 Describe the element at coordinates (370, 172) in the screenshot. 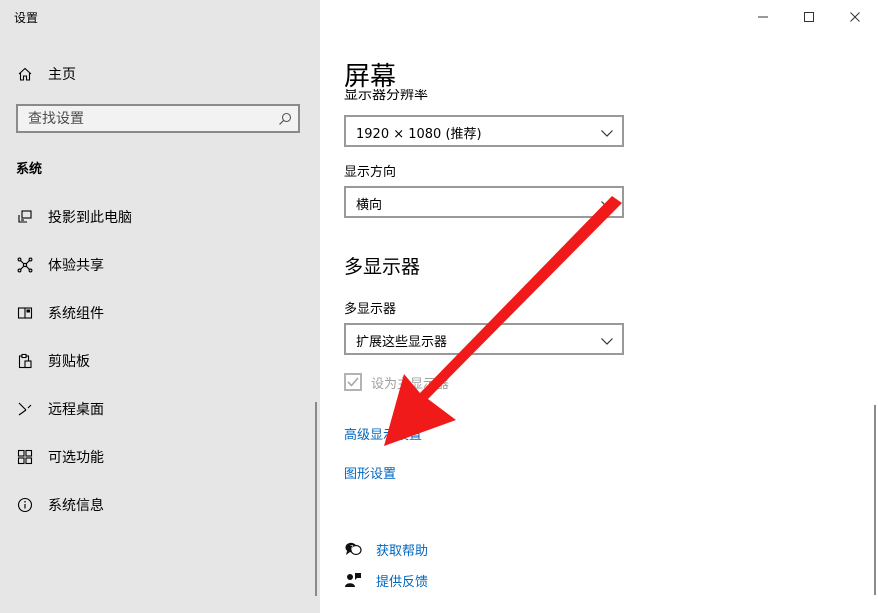

I see `orientation-label: 显示方向` at that location.